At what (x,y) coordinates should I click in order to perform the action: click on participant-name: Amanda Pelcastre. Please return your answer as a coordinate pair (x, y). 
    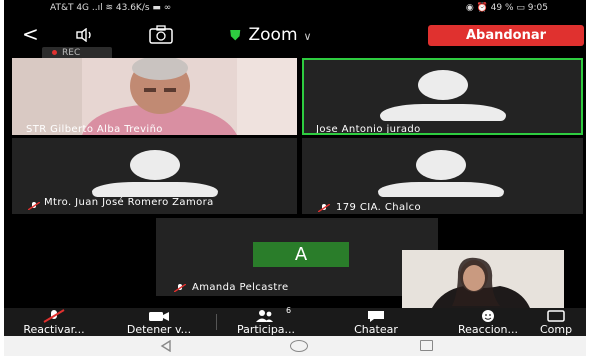
    Looking at the image, I should click on (240, 287).